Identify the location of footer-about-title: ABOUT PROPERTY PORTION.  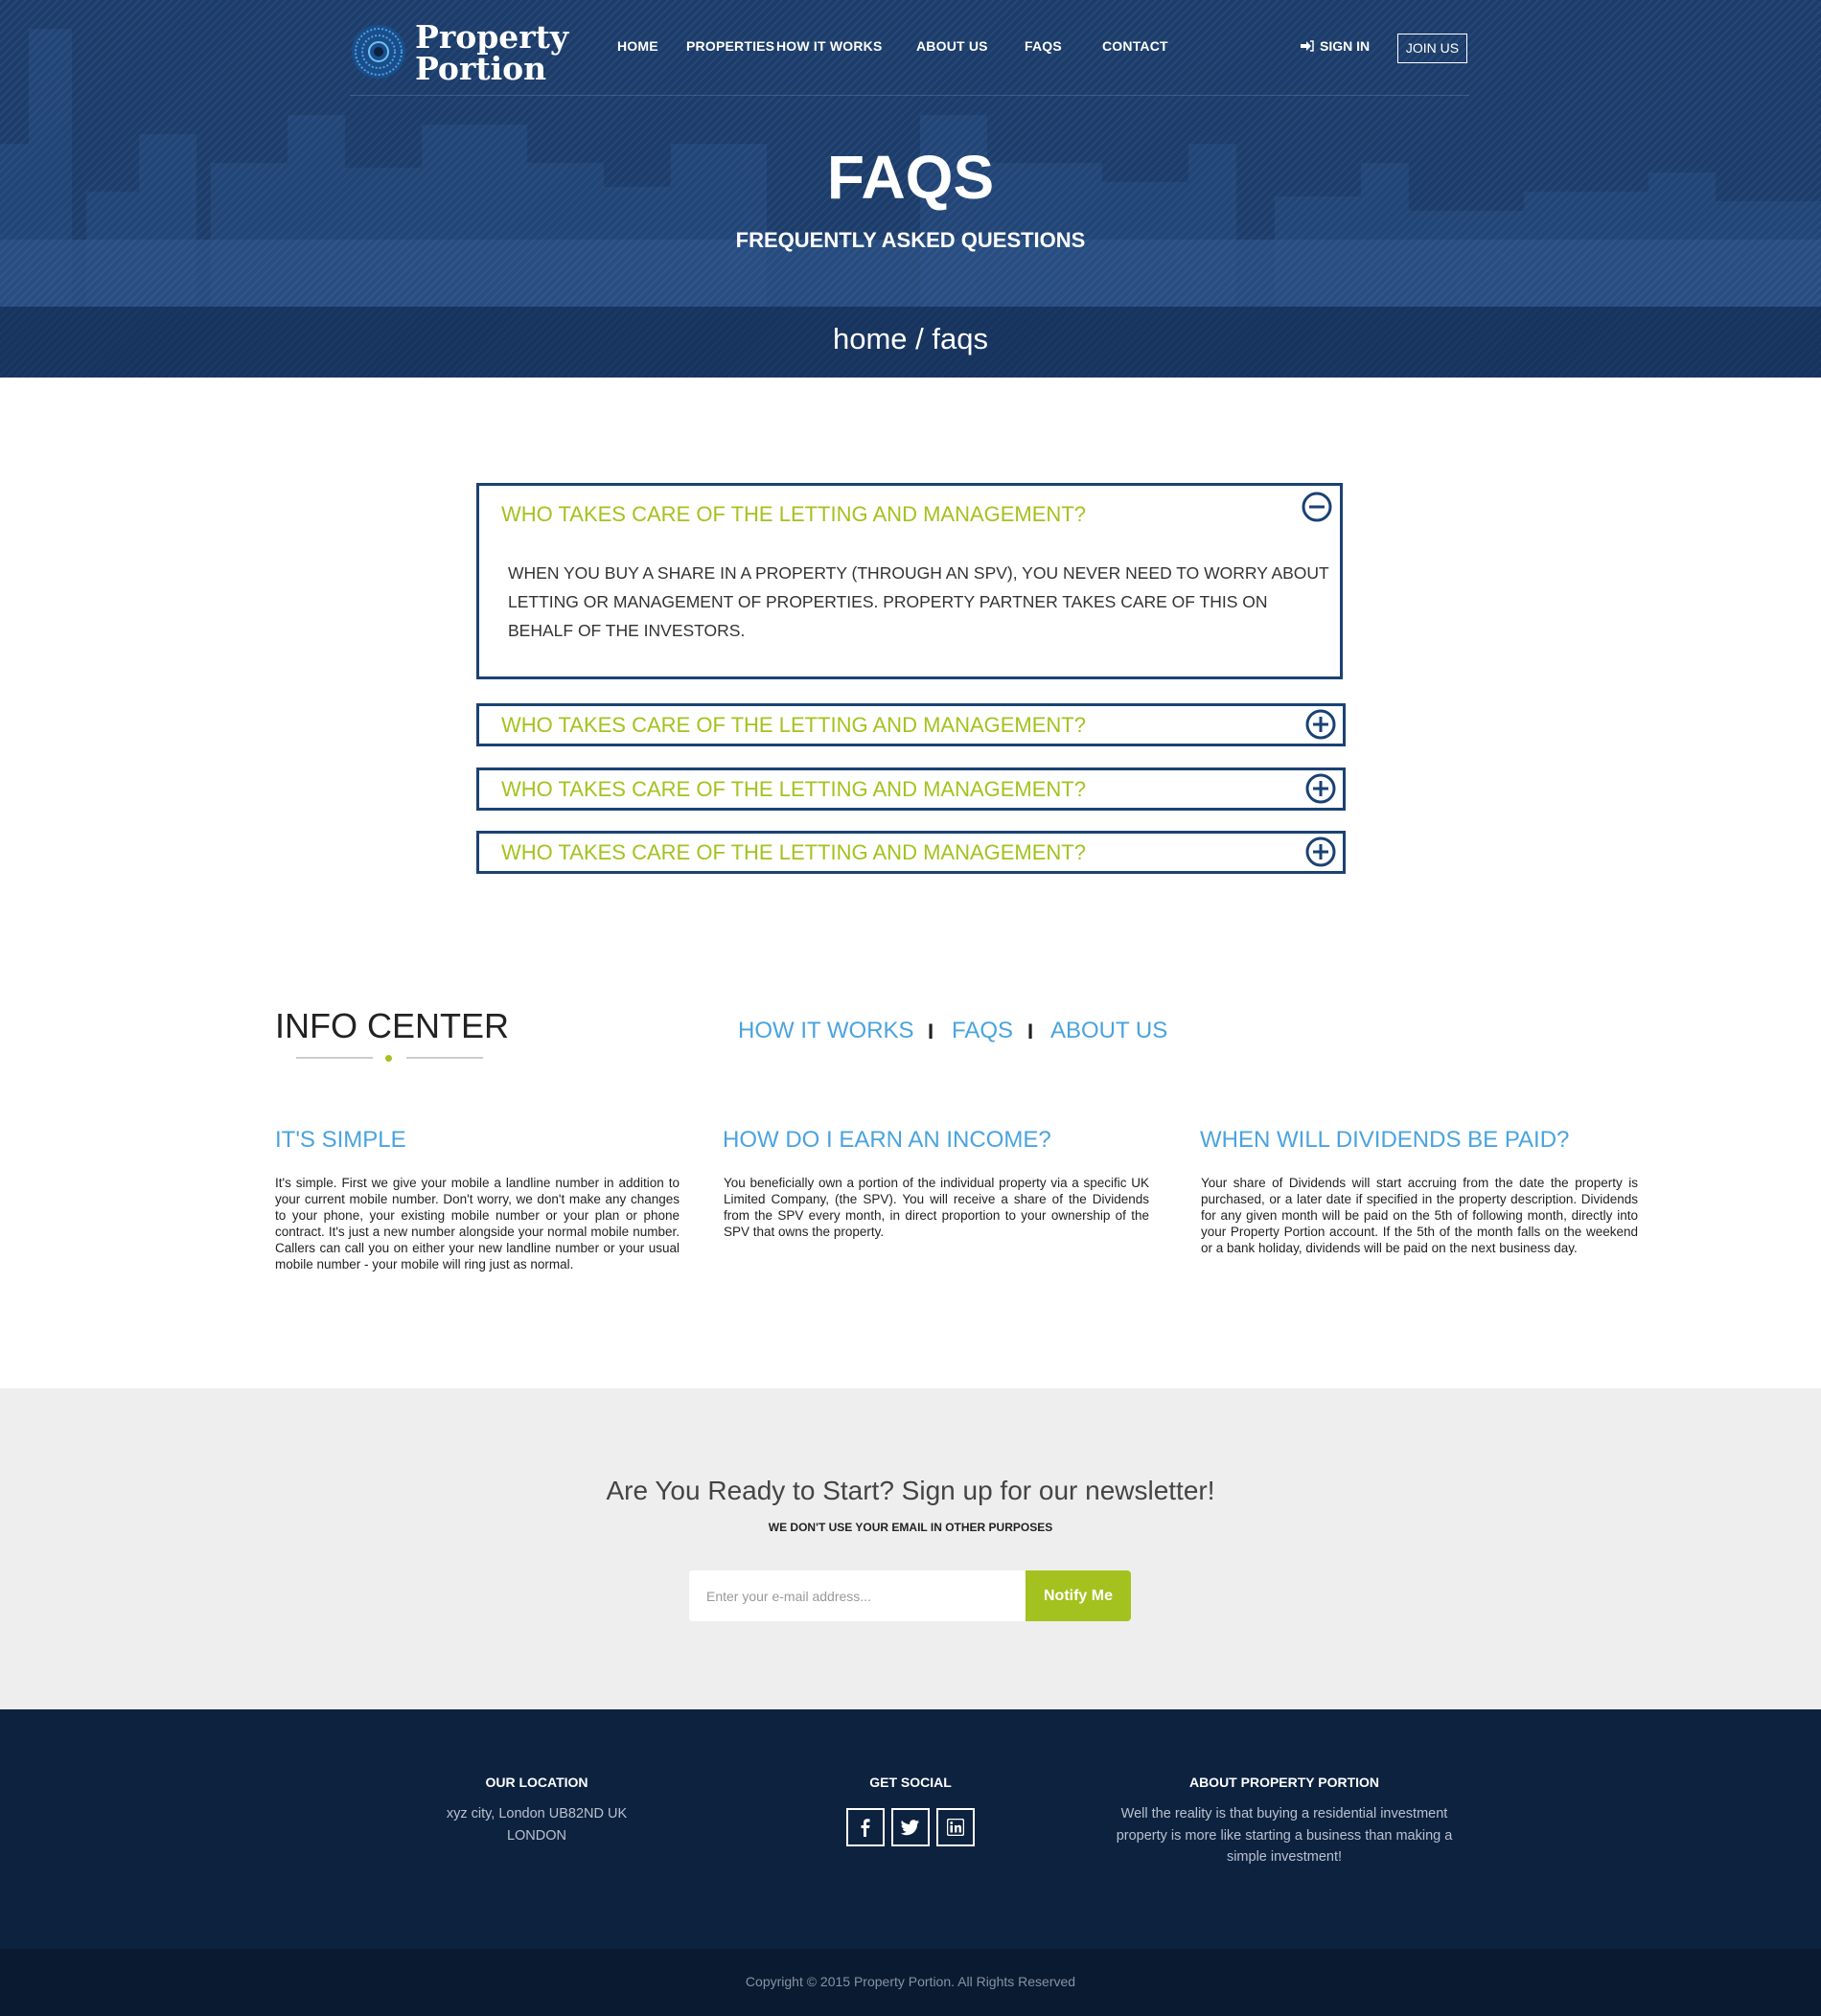
(1284, 1782).